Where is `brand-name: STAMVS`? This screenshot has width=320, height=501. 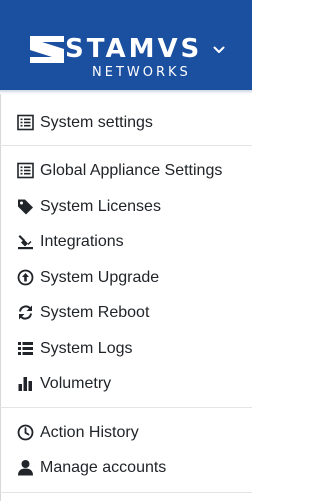 brand-name: STAMVS is located at coordinates (134, 49).